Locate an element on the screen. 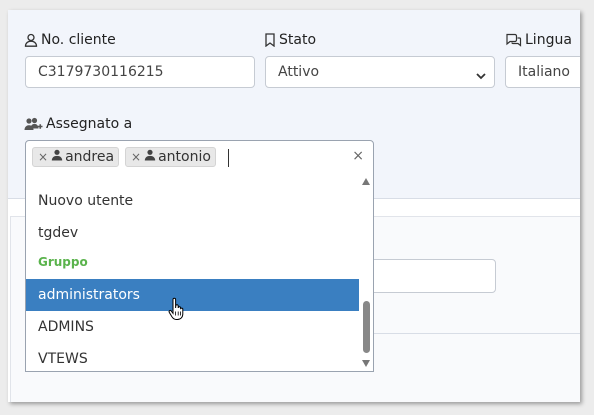 The image size is (594, 415). chat-icon is located at coordinates (513, 40).